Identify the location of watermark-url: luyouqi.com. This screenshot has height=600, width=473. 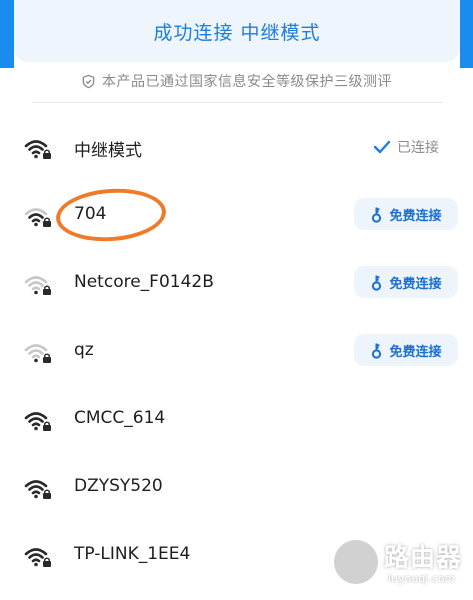
(422, 578).